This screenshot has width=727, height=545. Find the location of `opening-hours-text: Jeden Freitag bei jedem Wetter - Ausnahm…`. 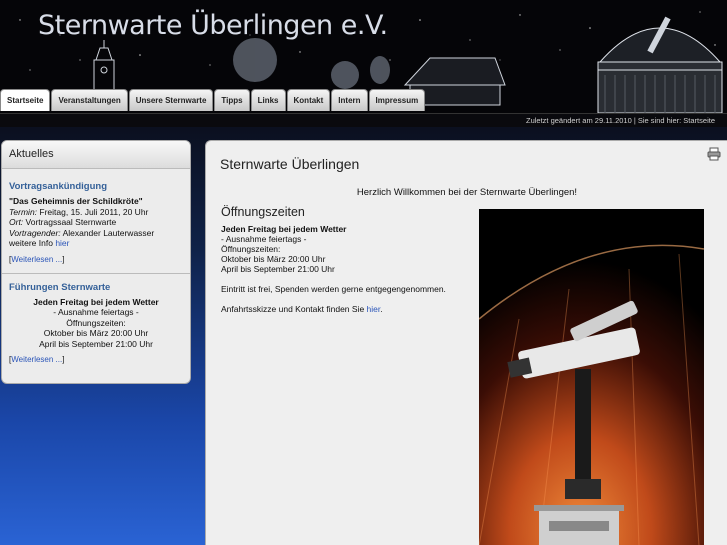

opening-hours-text: Jeden Freitag bei jedem Wetter - Ausnahm… is located at coordinates (346, 269).